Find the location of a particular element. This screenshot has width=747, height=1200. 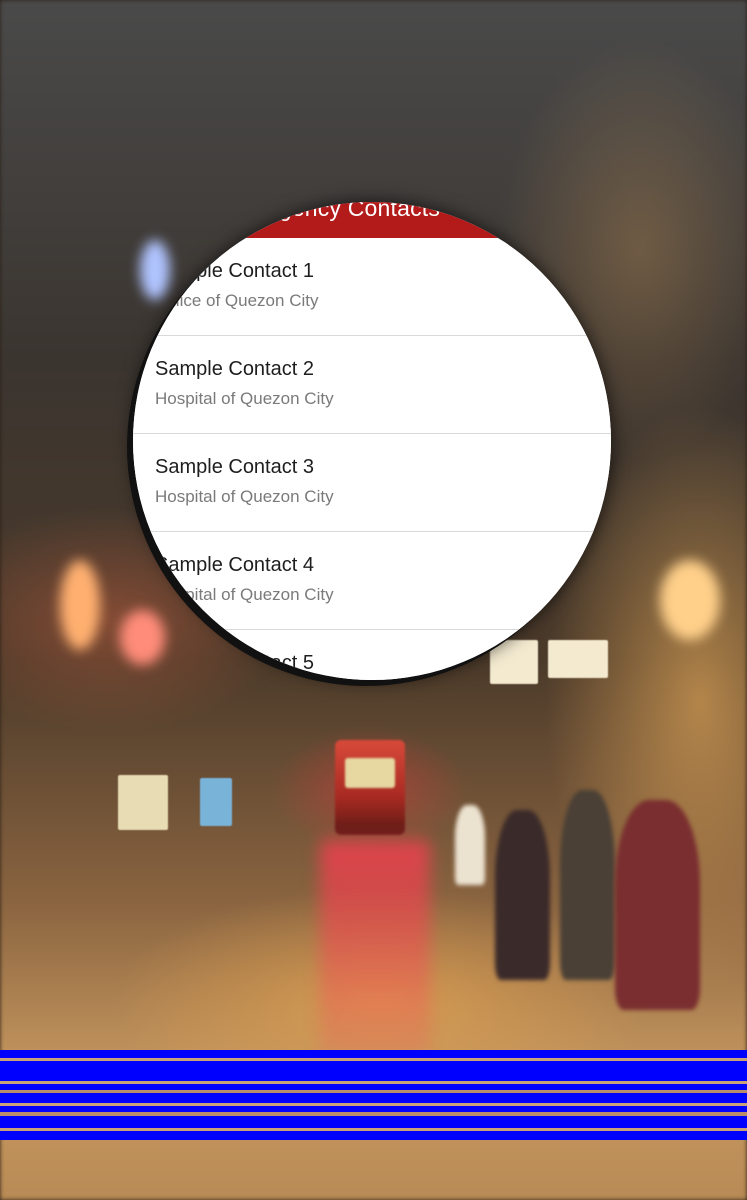

contact-name: Sample Contact 4 is located at coordinates (234, 565).